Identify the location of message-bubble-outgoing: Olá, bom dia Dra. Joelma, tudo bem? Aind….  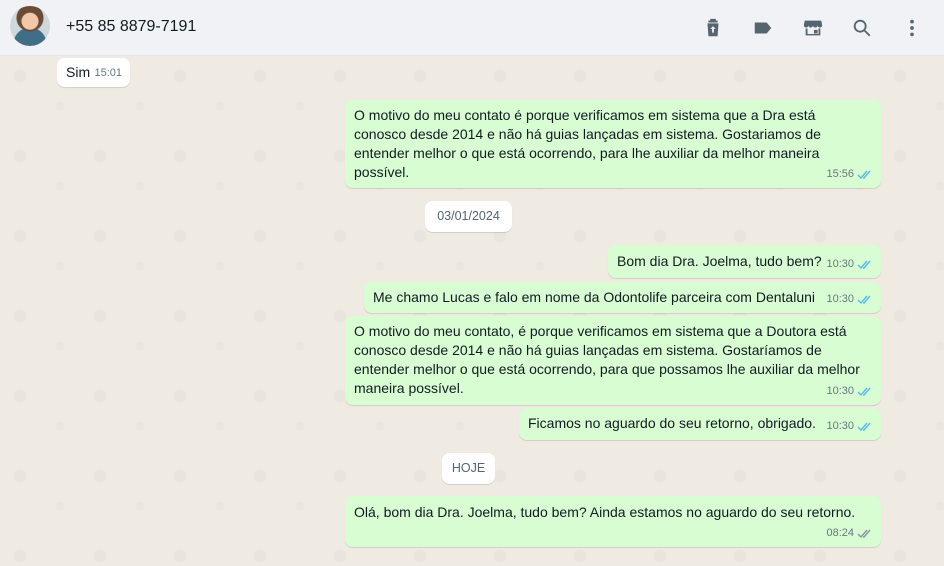
(613, 521).